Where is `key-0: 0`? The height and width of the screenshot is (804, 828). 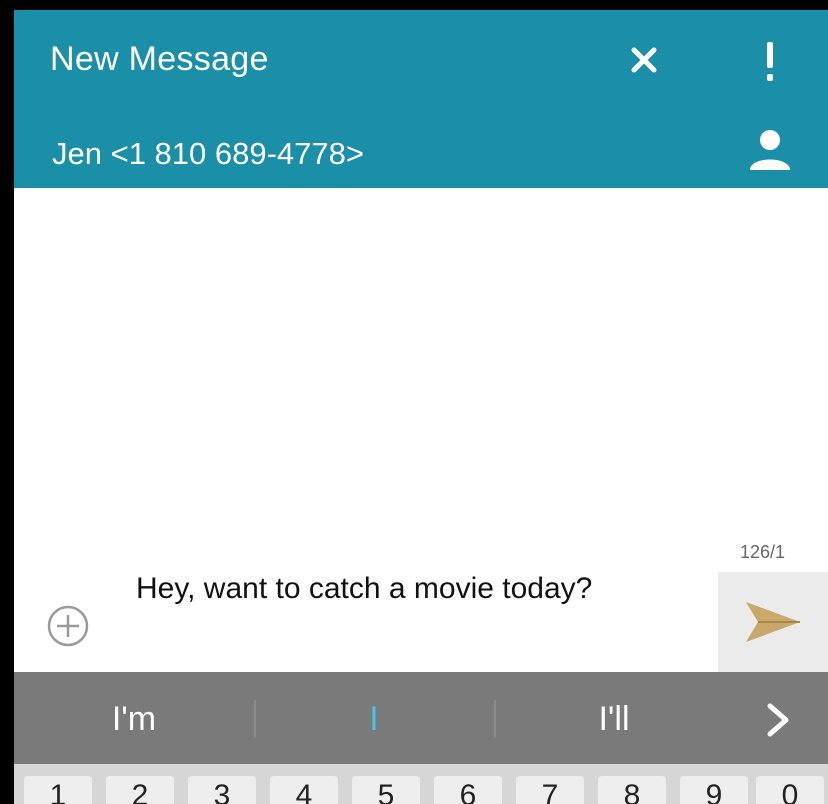 key-0: 0 is located at coordinates (790, 790).